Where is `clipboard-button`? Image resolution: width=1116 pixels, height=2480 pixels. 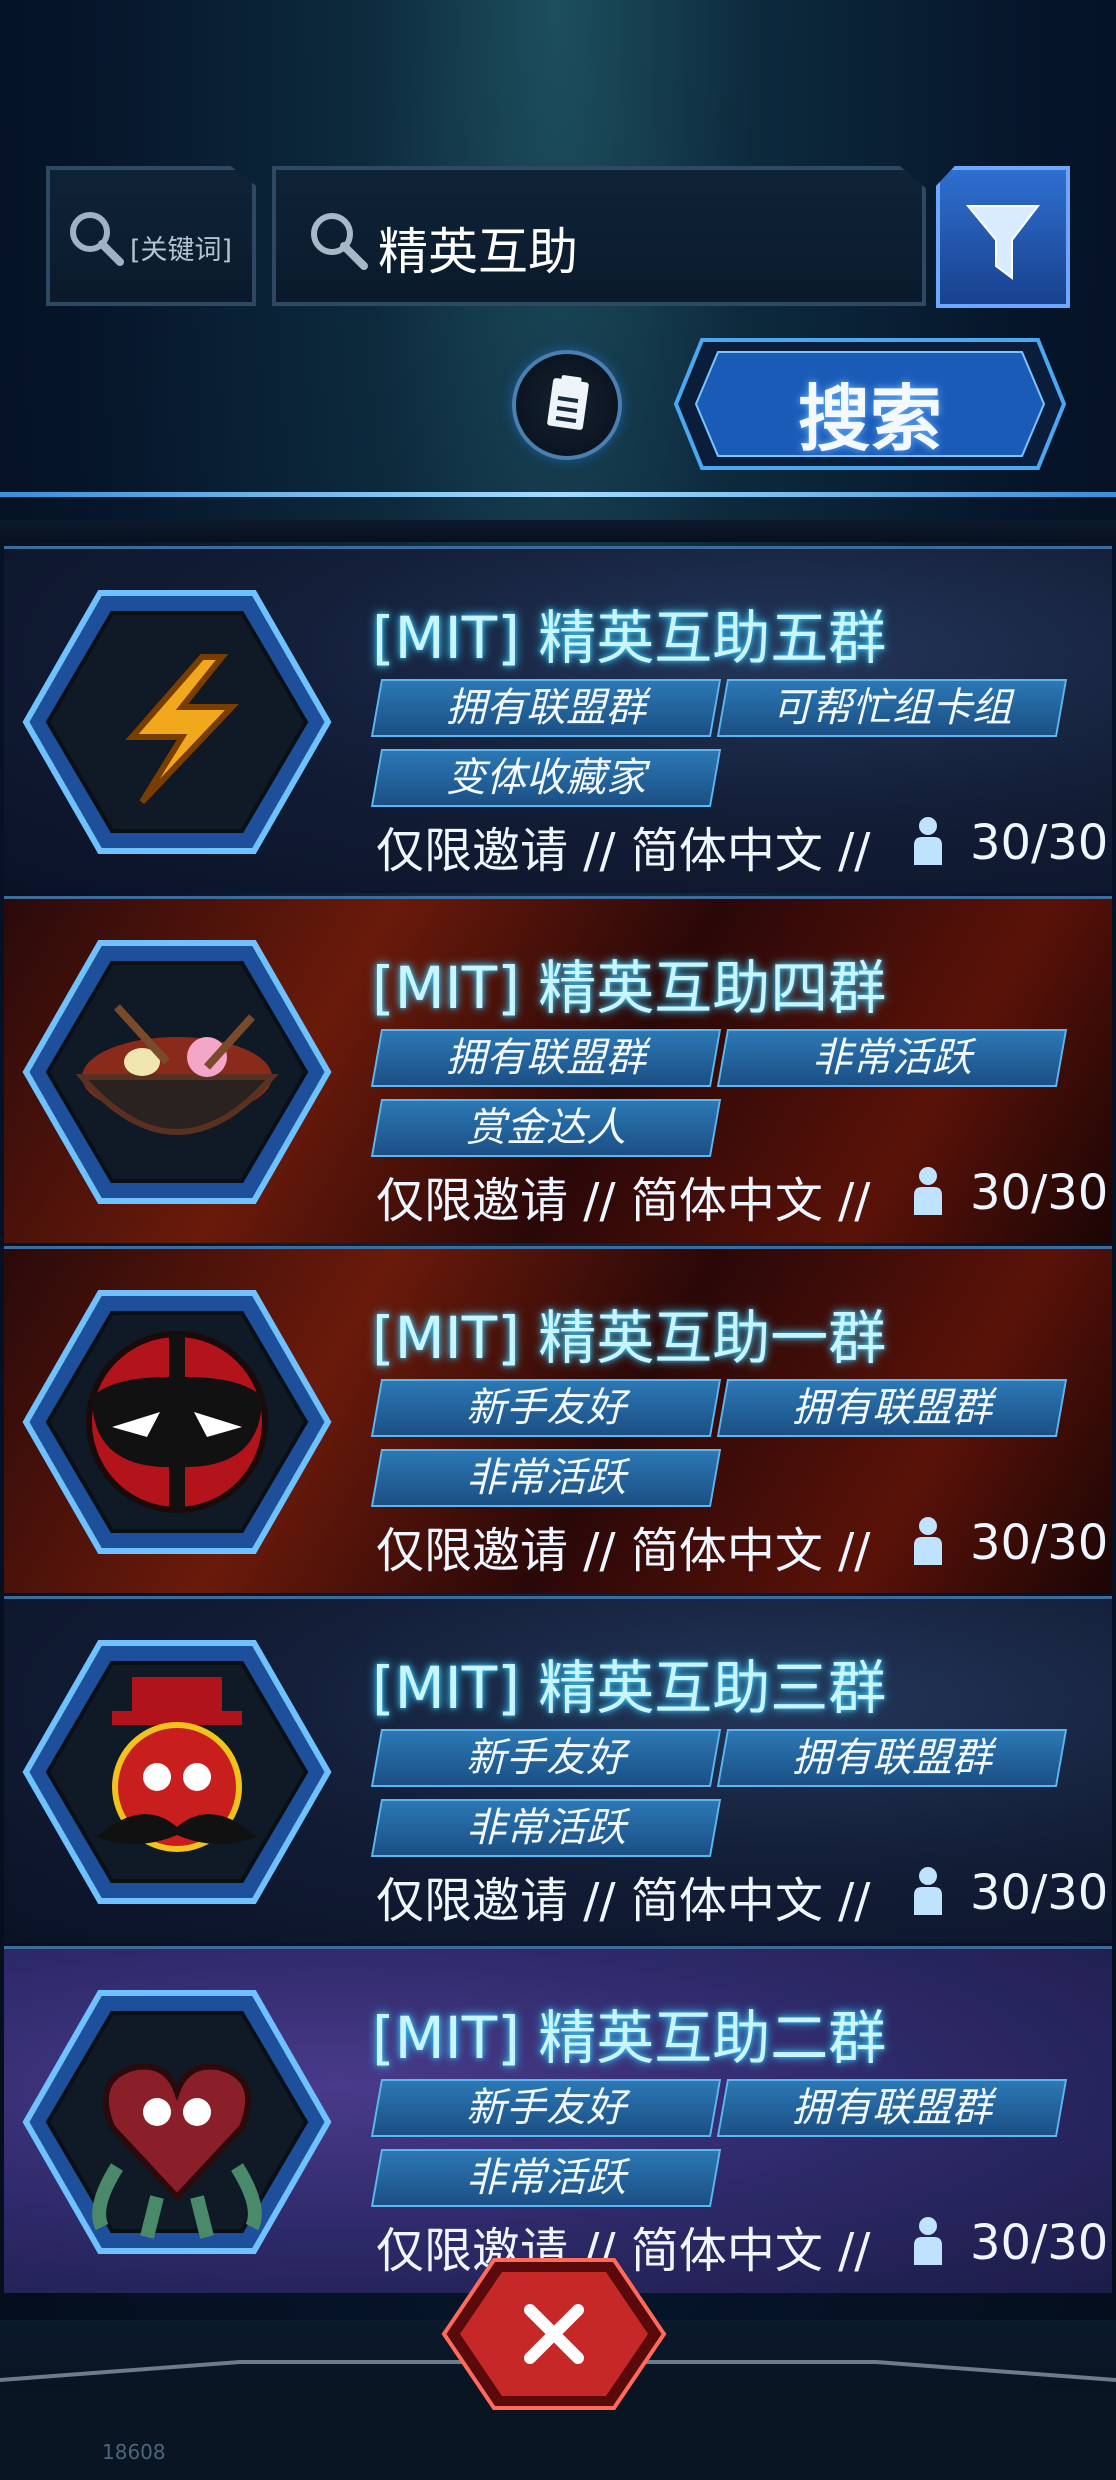
clipboard-button is located at coordinates (567, 405).